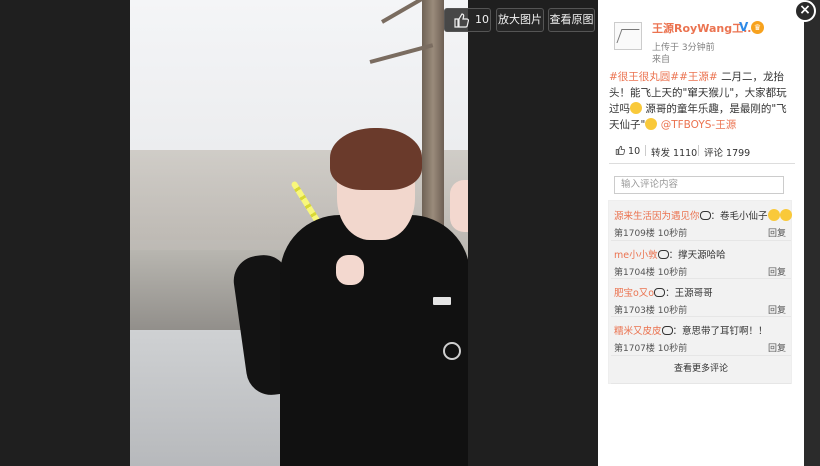  Describe the element at coordinates (702, 338) in the screenshot. I see `comment-item: 糯米又皮皮 ：意思带了耳钉啊！！ 第1707楼 10秒前 回复` at that location.